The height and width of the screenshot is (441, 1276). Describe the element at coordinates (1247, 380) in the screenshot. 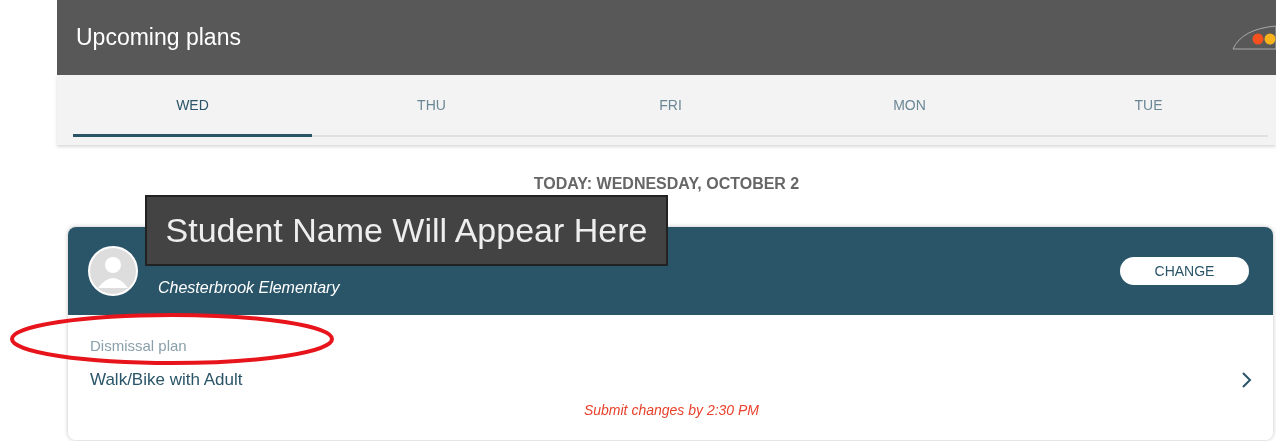

I see `chevron-right-icon` at that location.